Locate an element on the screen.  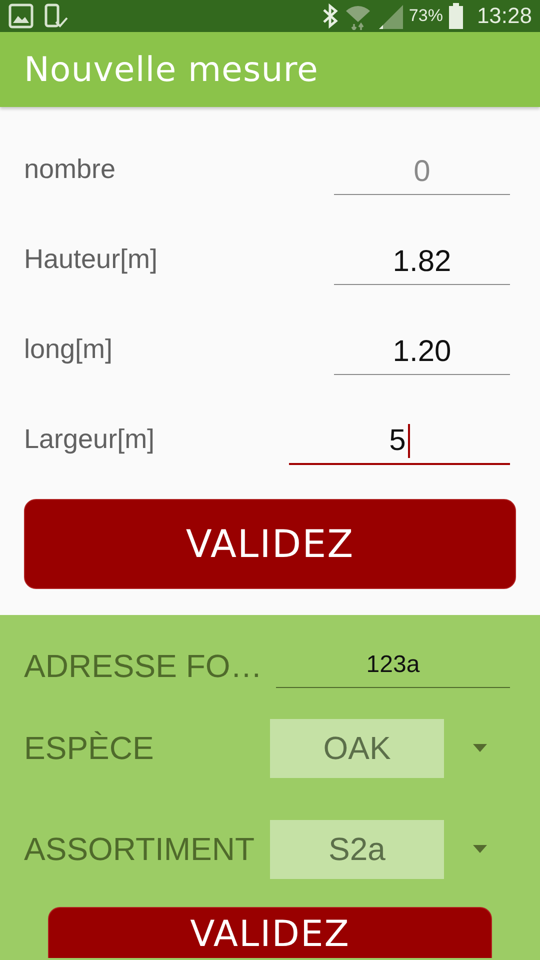
field-label: ESPÈCE is located at coordinates (89, 748).